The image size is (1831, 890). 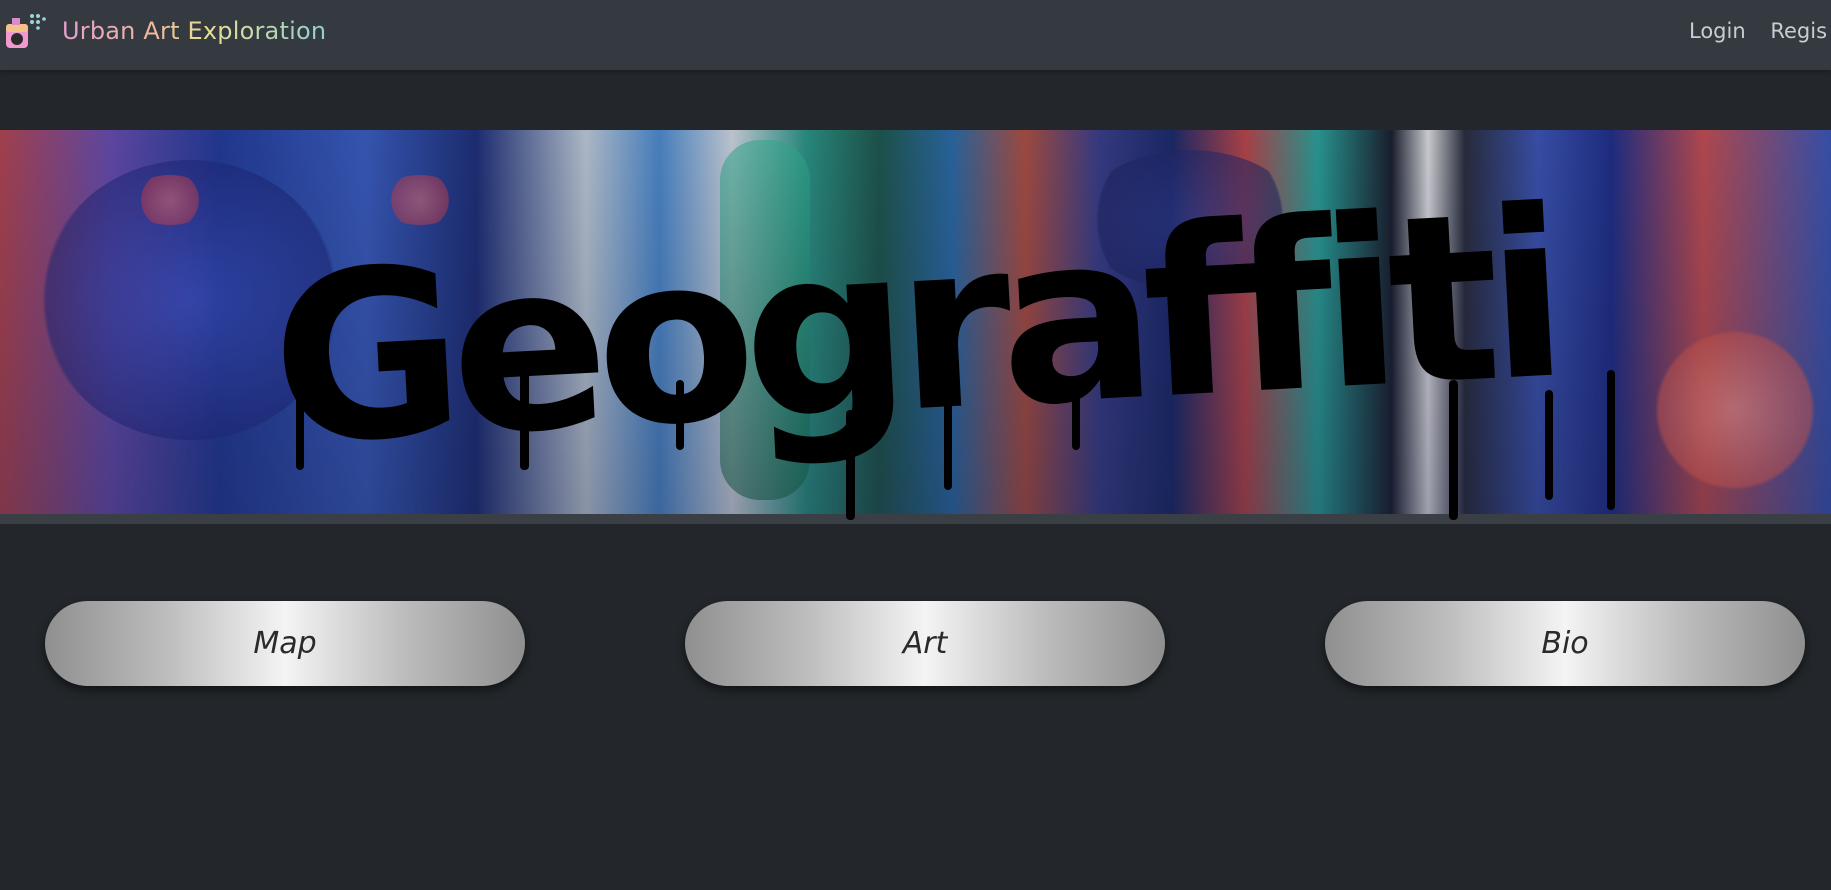 What do you see at coordinates (1798, 31) in the screenshot?
I see `register-link: Regis` at bounding box center [1798, 31].